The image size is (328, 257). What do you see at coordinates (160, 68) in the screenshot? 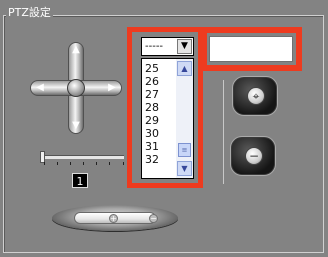
I see `list-item: 25` at bounding box center [160, 68].